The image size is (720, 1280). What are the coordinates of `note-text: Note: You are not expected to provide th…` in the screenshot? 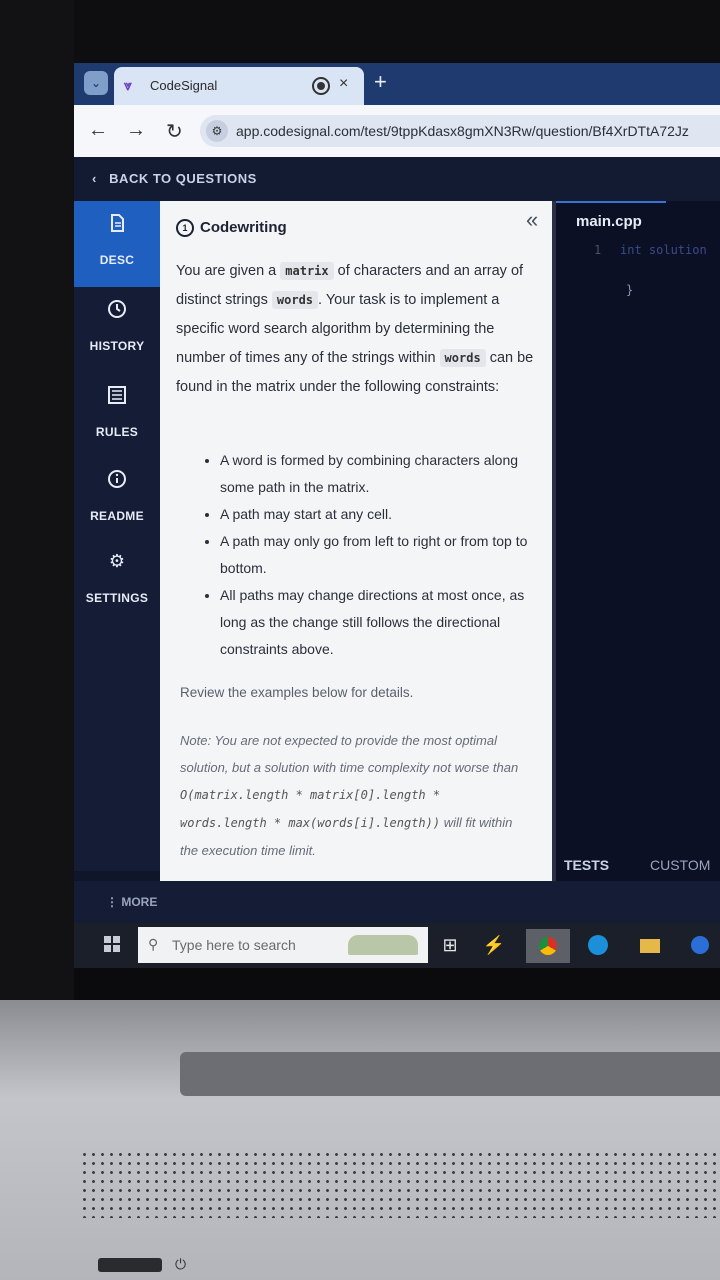 It's located at (349, 754).